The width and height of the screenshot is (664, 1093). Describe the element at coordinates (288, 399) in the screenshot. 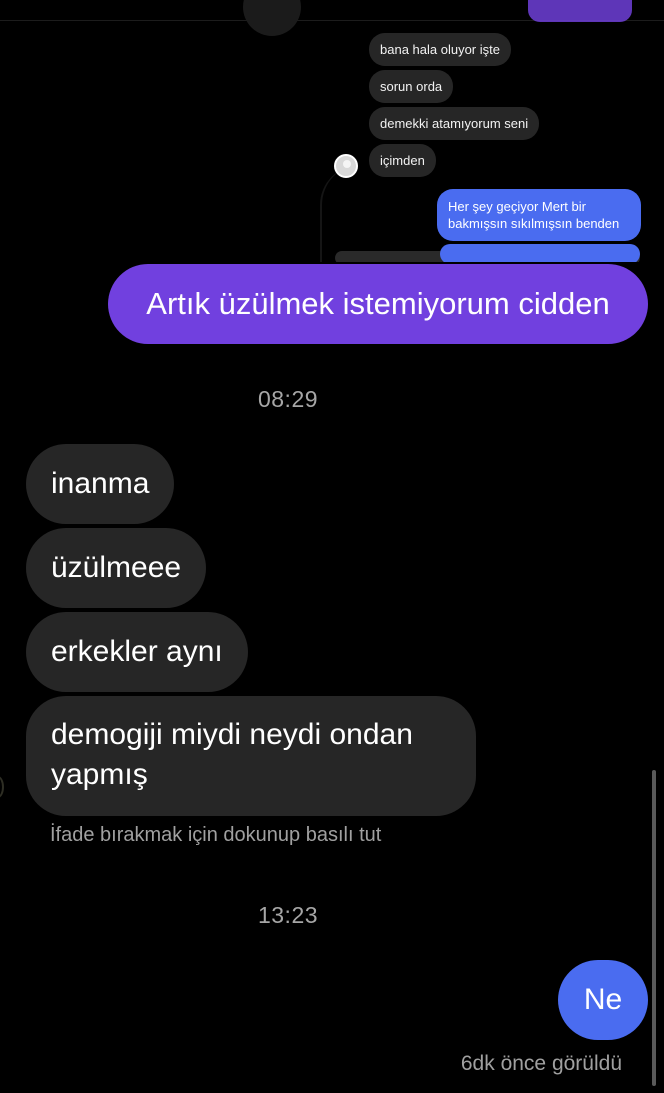

I see `timestamp: 08:29` at that location.